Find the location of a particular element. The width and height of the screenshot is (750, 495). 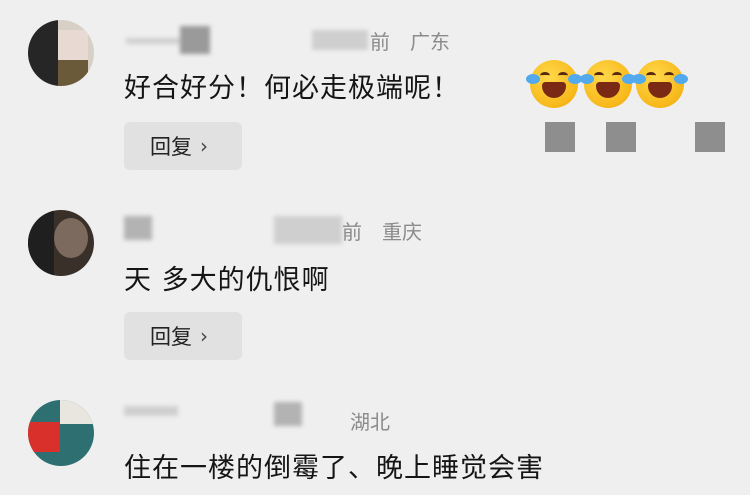

comment-location: 广东 is located at coordinates (430, 42).